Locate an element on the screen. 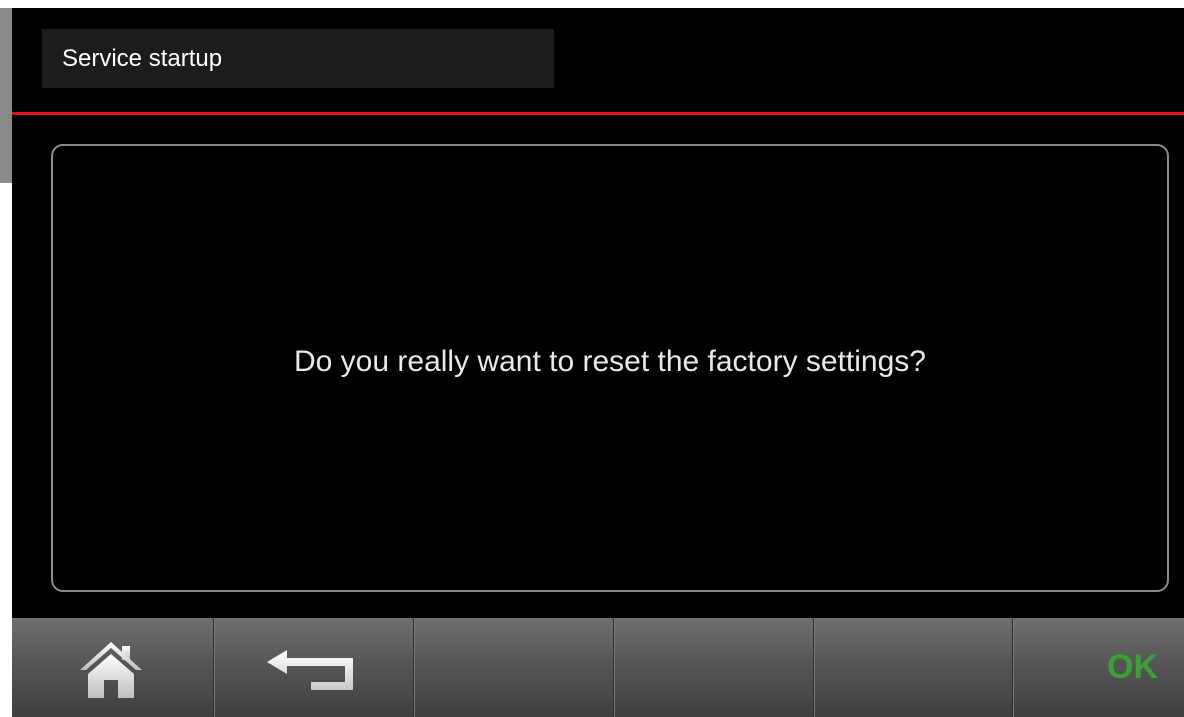  page-title-box: Service startup is located at coordinates (298, 58).